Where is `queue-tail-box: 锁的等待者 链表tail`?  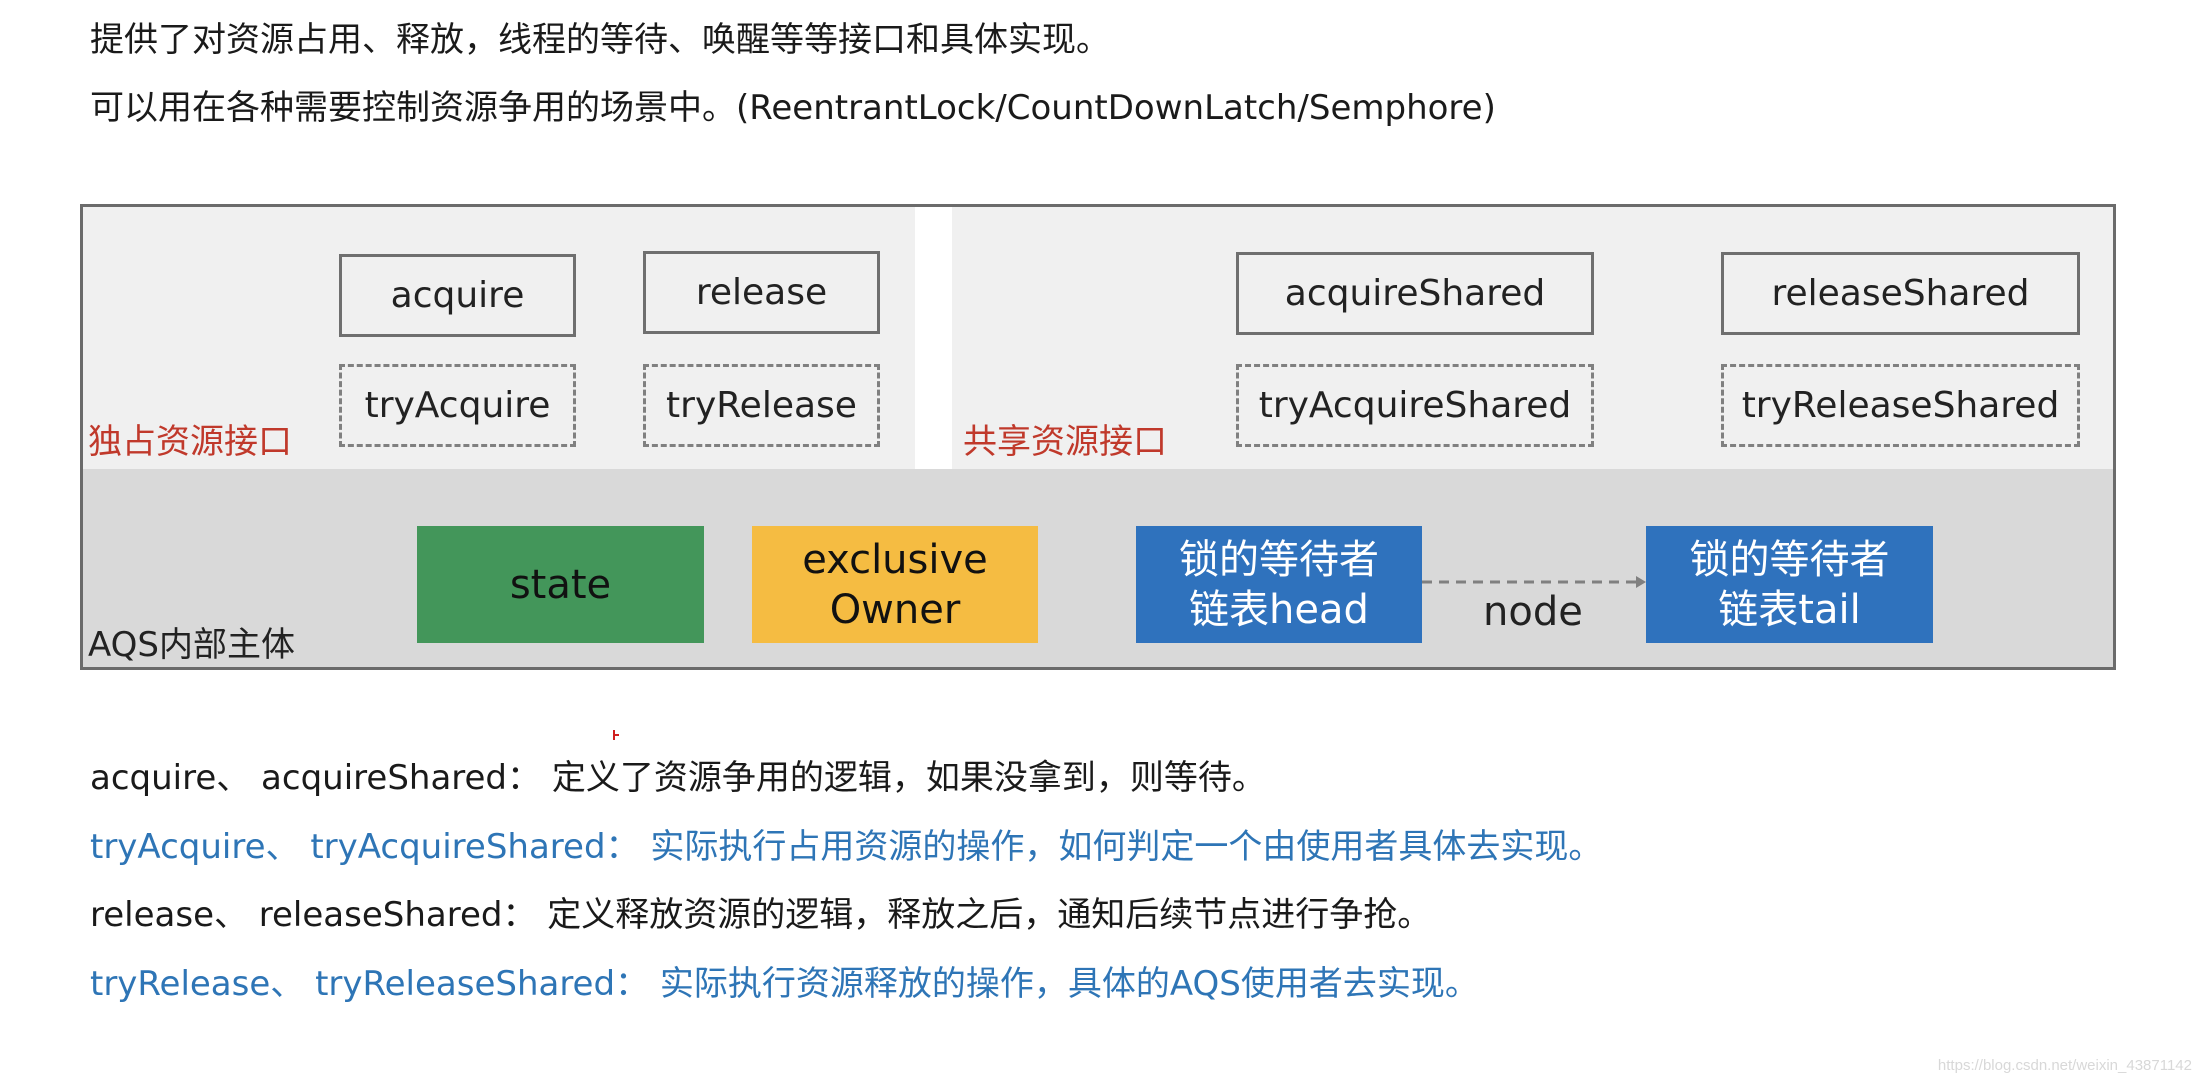
queue-tail-box: 锁的等待者 链表tail is located at coordinates (1789, 584).